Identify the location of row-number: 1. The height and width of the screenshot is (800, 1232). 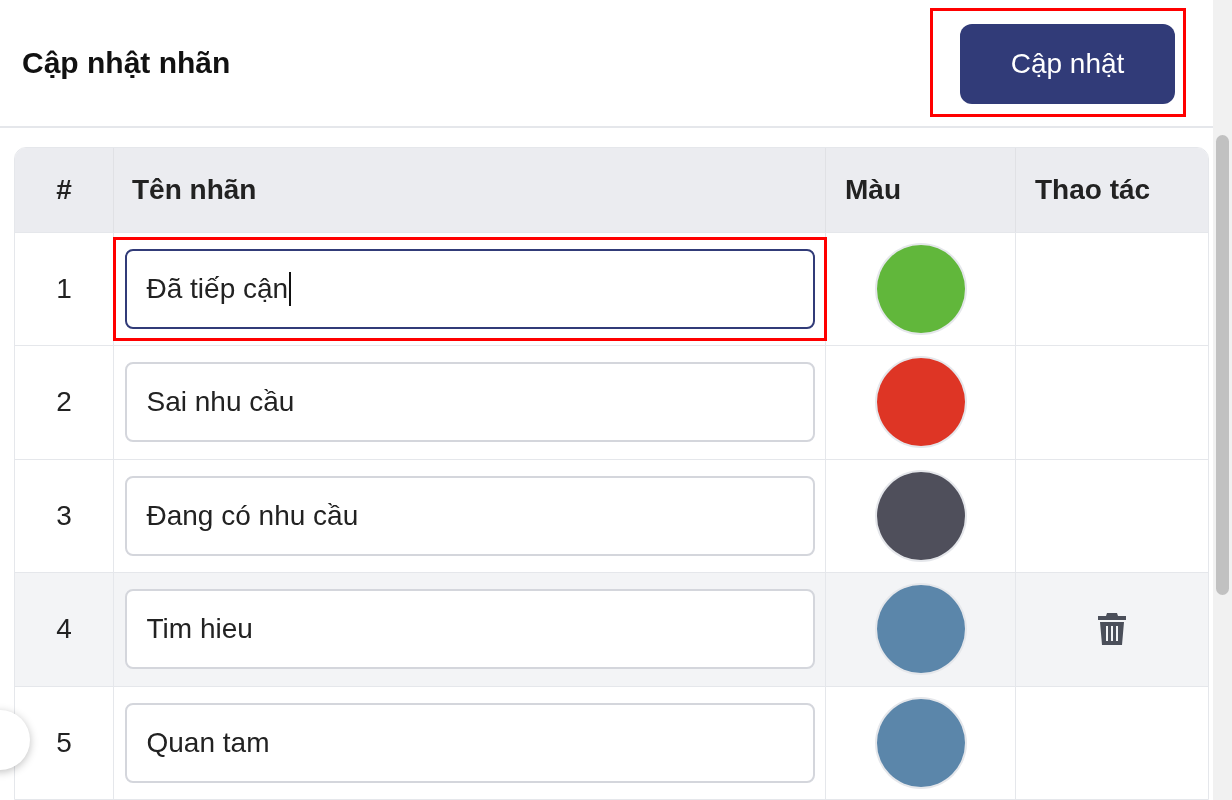
(64, 288).